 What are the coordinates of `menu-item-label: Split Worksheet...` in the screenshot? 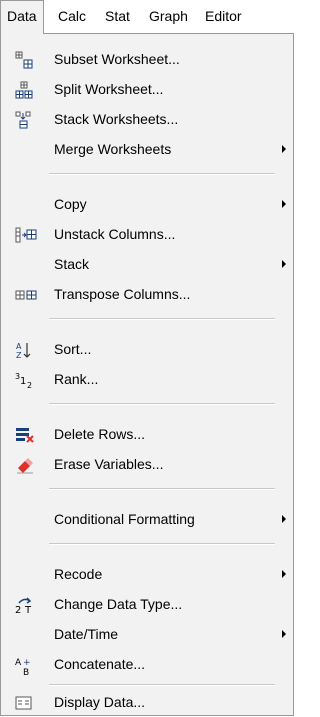 It's located at (109, 89).